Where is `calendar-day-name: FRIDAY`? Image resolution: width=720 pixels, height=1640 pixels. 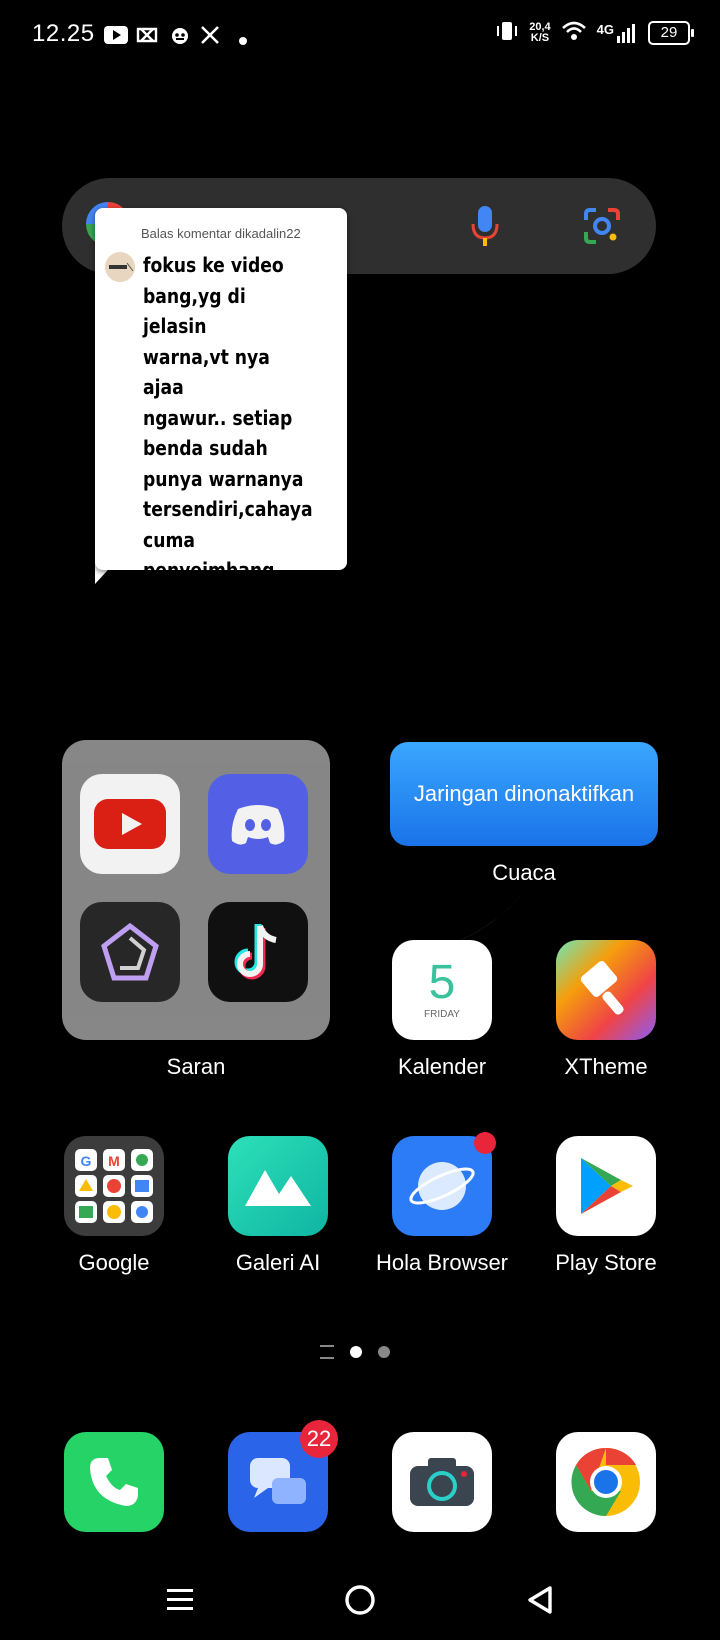 calendar-day-name: FRIDAY is located at coordinates (442, 1014).